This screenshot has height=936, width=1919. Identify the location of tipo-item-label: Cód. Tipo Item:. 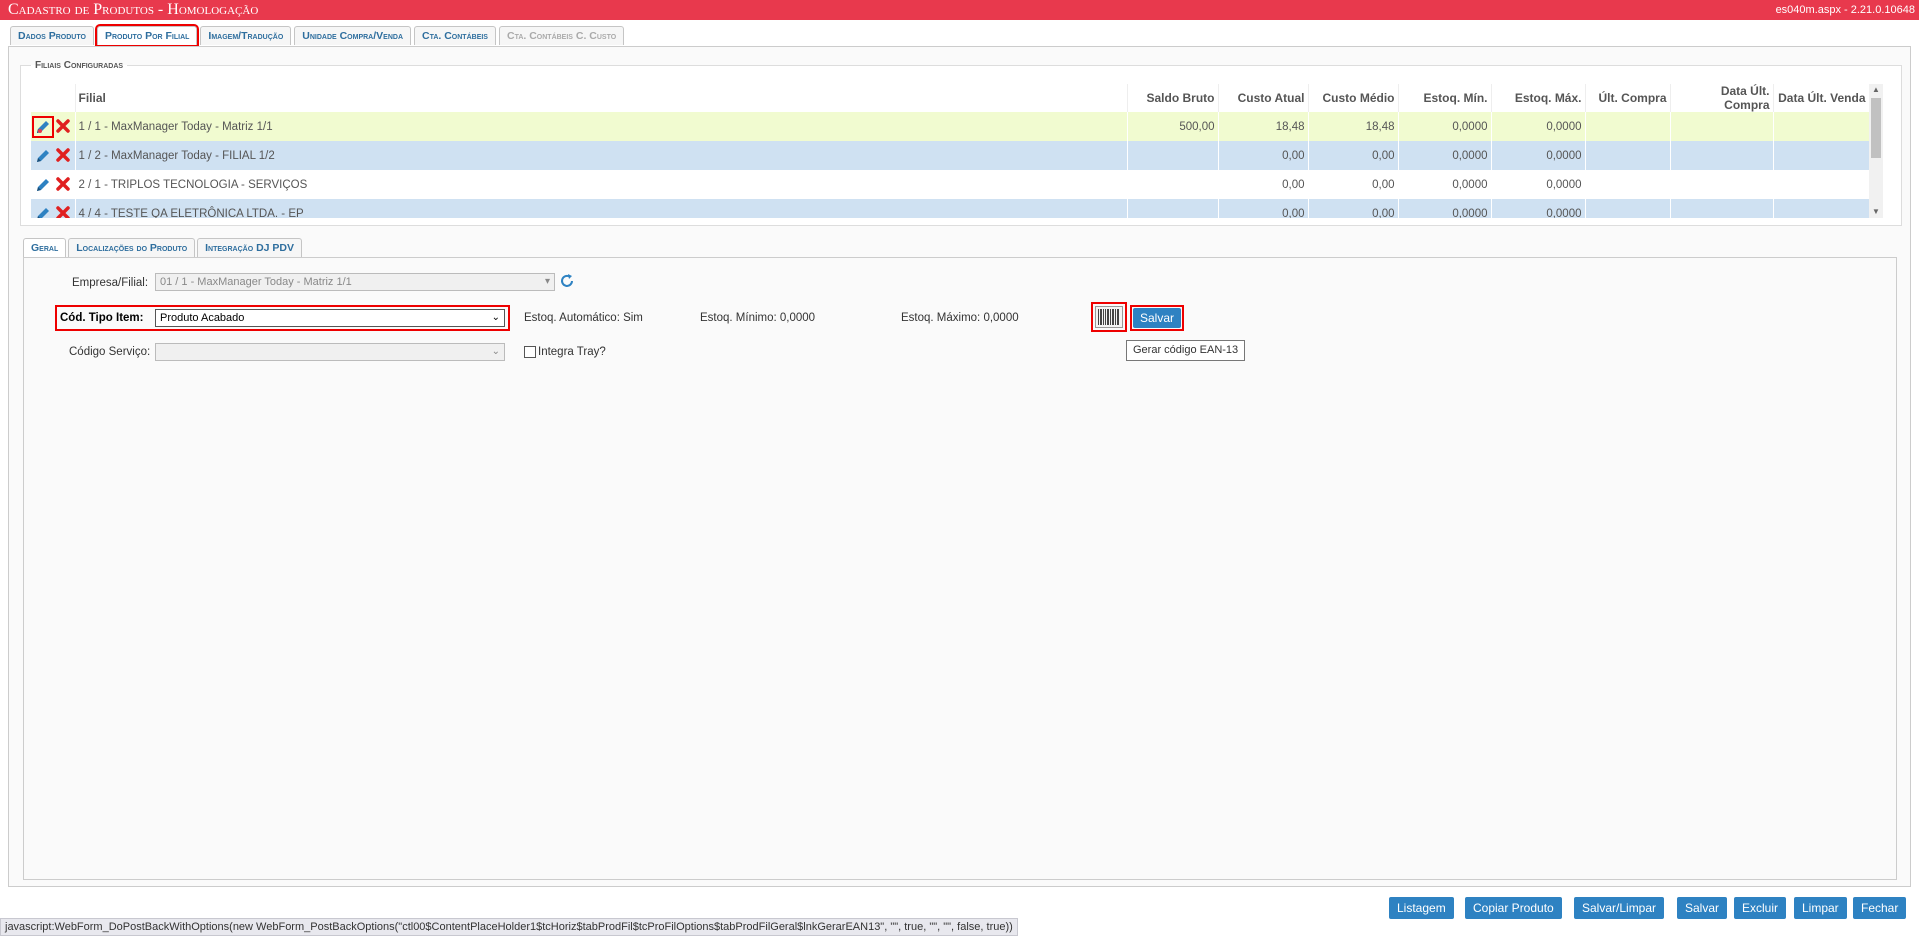
(102, 318).